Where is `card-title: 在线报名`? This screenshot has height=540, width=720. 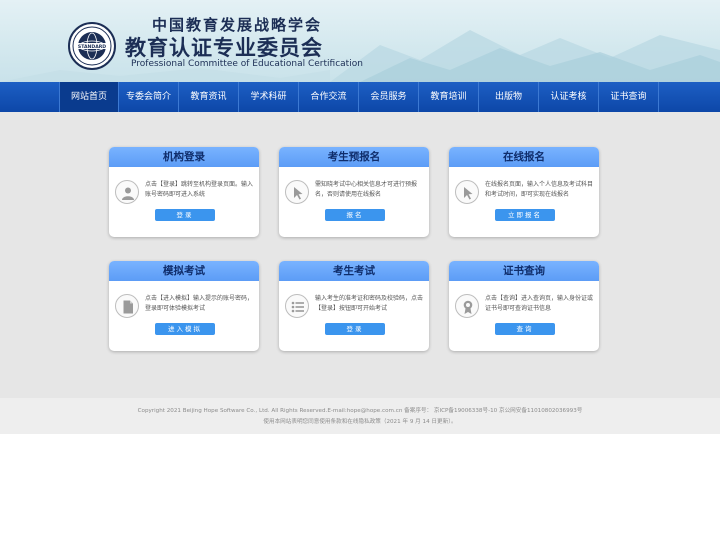
card-title: 在线报名 is located at coordinates (524, 157).